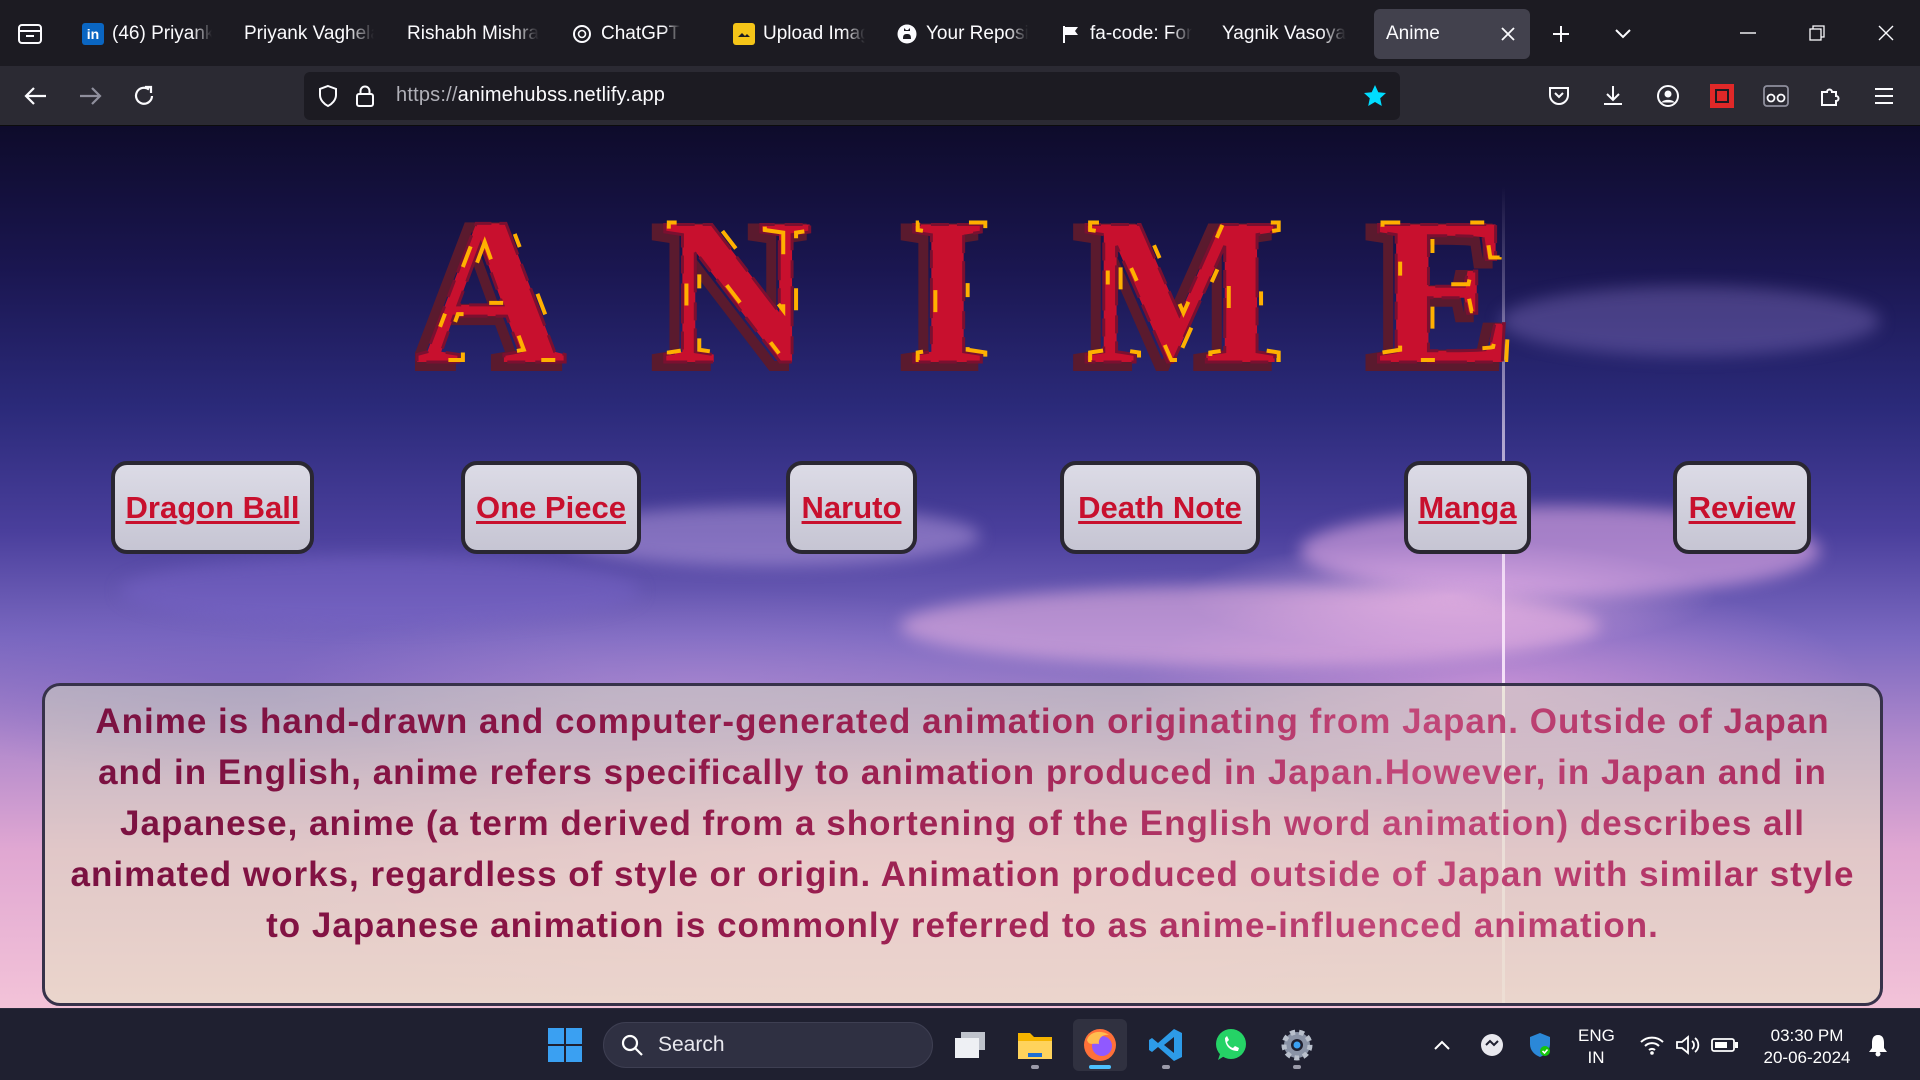 This screenshot has height=1080, width=1920. I want to click on chatgpt-icon, so click(582, 34).